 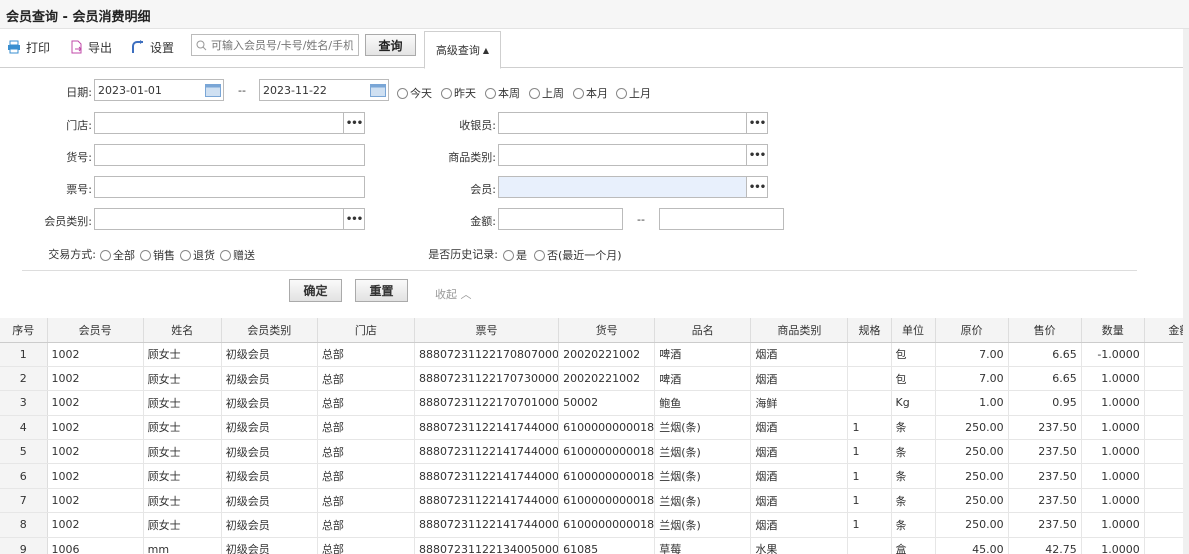 I want to click on radio-history-yes: 是, so click(x=515, y=255).